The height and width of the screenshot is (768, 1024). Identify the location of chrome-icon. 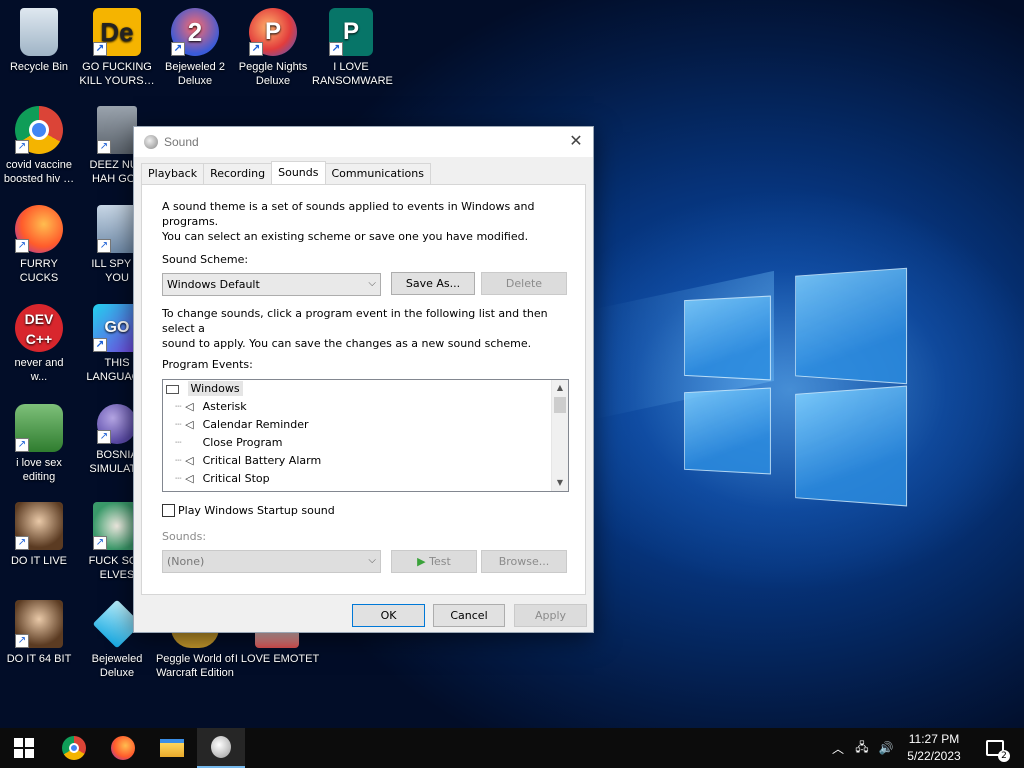
(74, 748).